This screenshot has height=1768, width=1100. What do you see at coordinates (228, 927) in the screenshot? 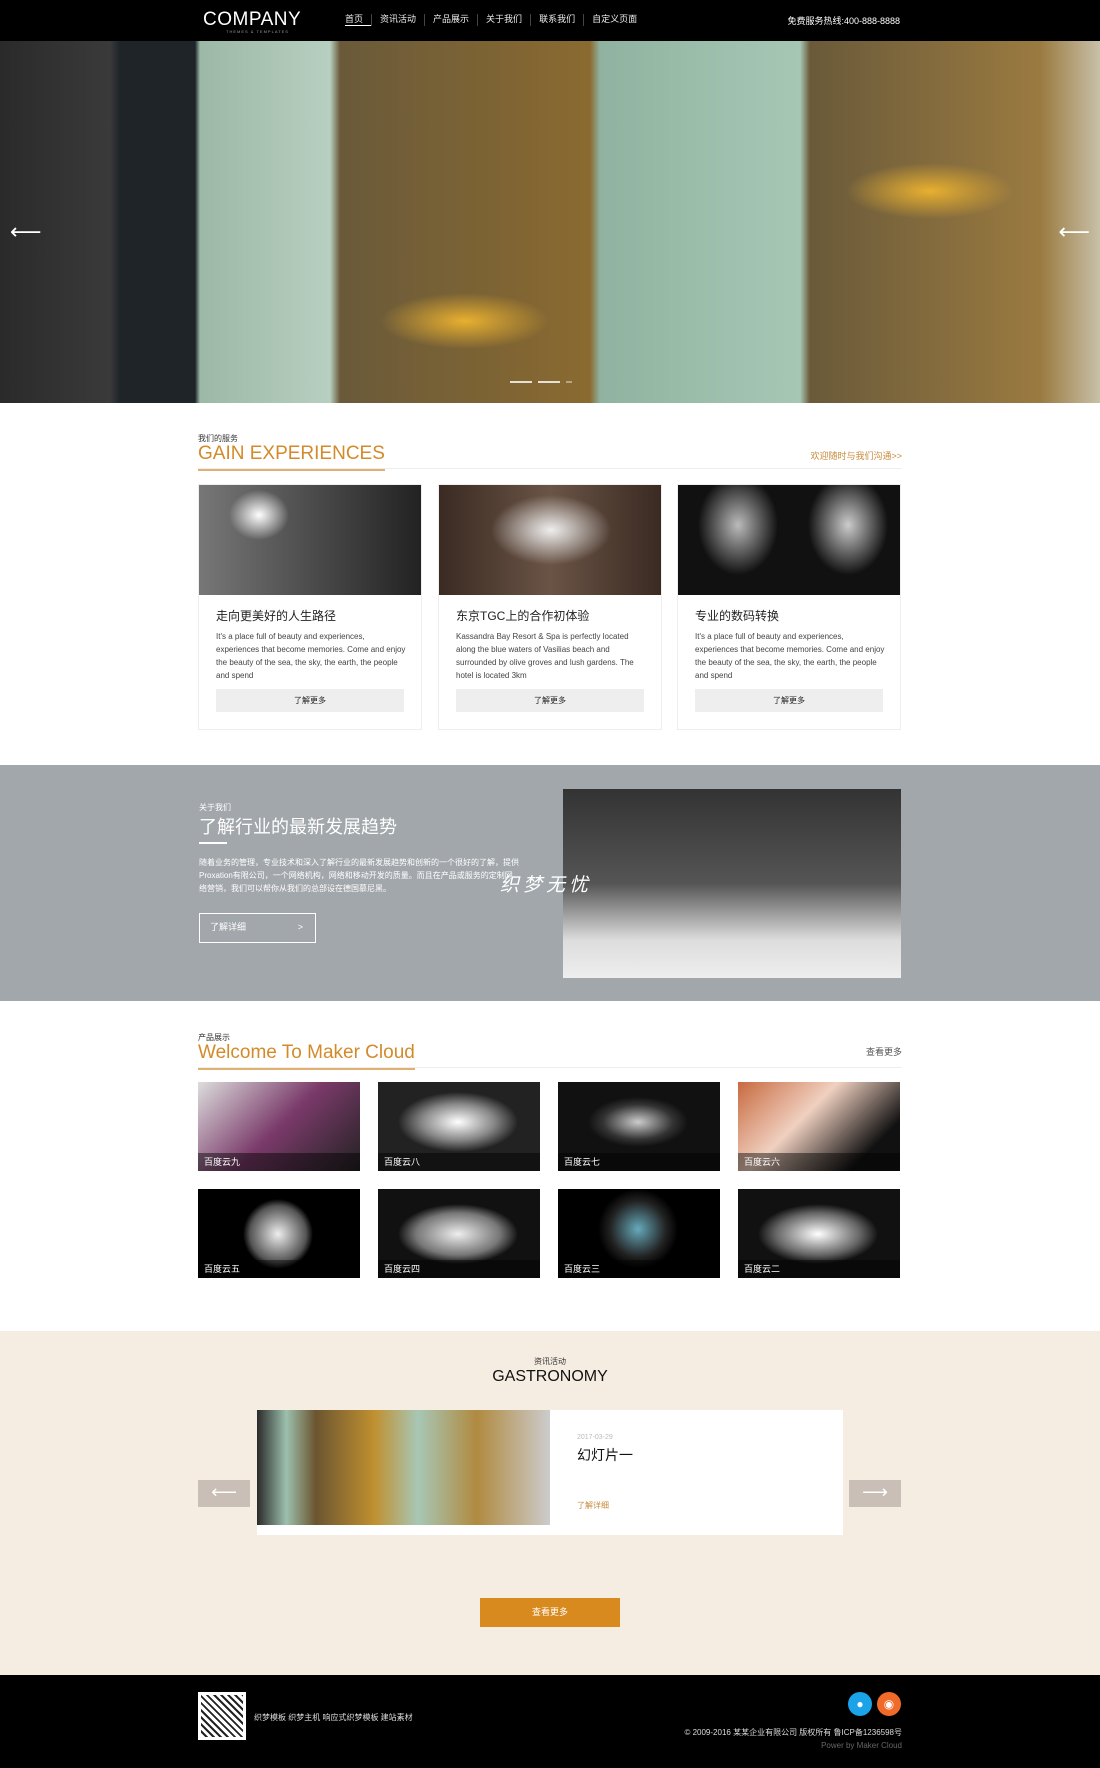
I see `button-label: 了解详细` at bounding box center [228, 927].